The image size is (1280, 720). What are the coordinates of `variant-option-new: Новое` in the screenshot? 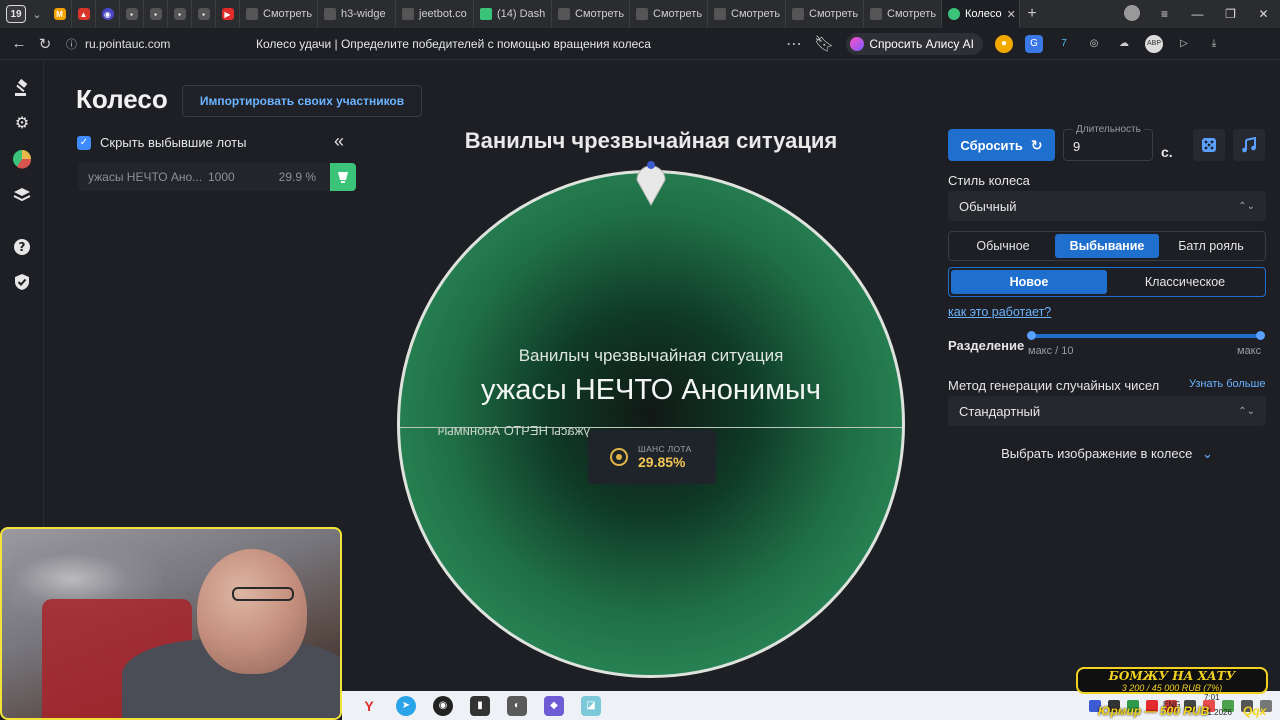 It's located at (1029, 282).